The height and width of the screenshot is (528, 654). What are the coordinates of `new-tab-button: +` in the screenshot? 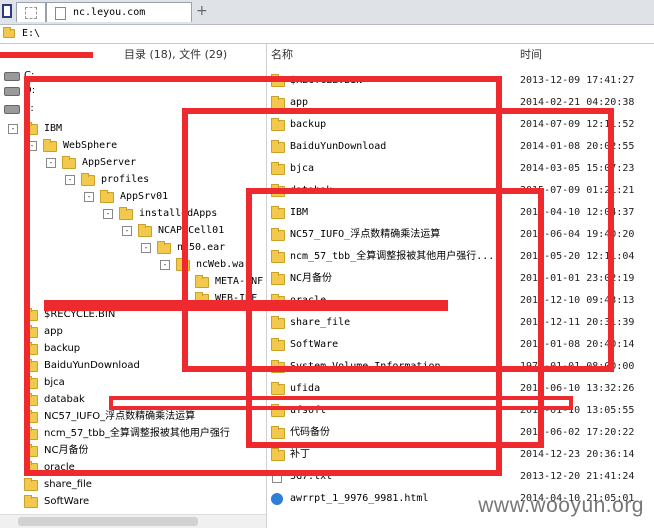 It's located at (202, 11).